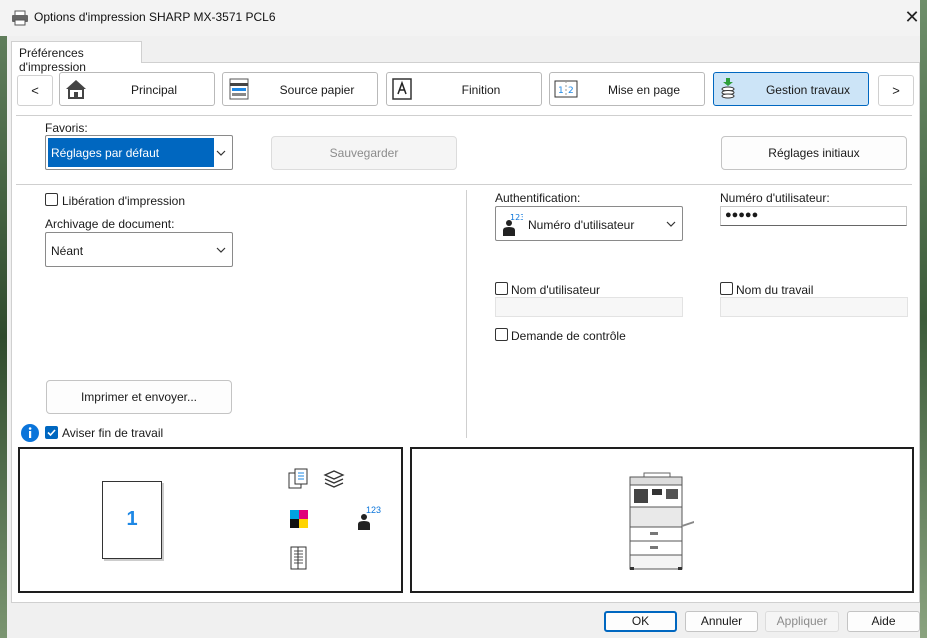 The image size is (927, 638). I want to click on nav-next-button: >, so click(896, 90).